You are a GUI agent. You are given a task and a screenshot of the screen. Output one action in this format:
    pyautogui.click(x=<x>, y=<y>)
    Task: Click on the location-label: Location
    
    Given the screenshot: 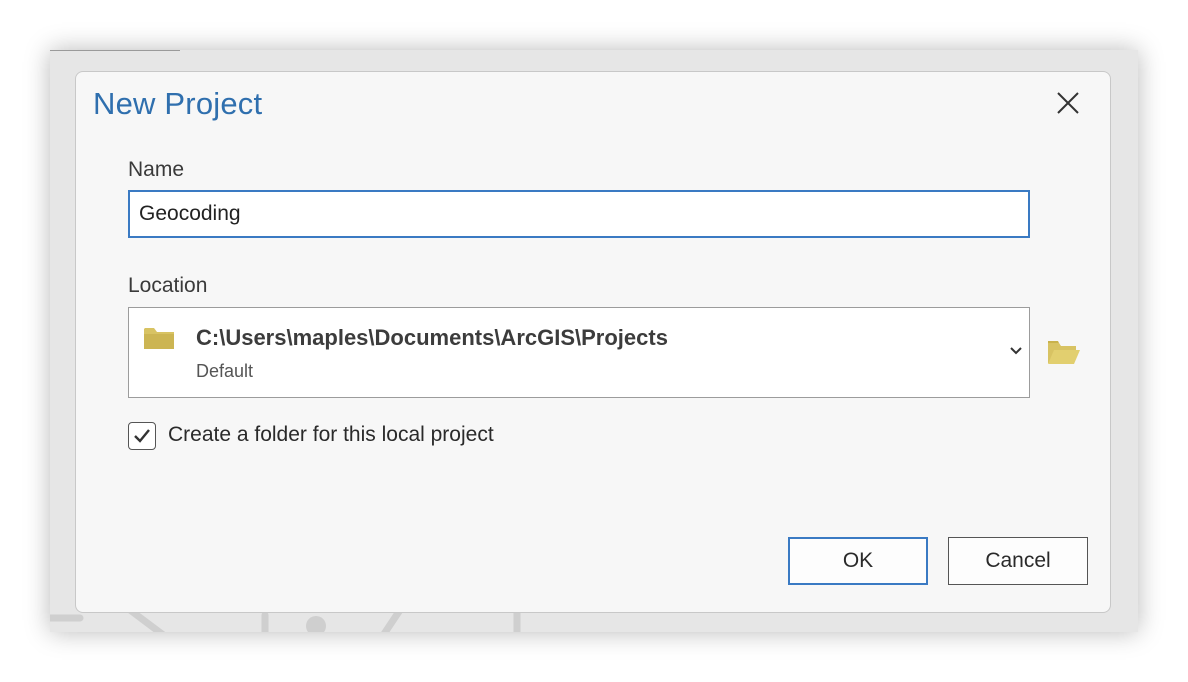 What is the action you would take?
    pyautogui.click(x=168, y=285)
    